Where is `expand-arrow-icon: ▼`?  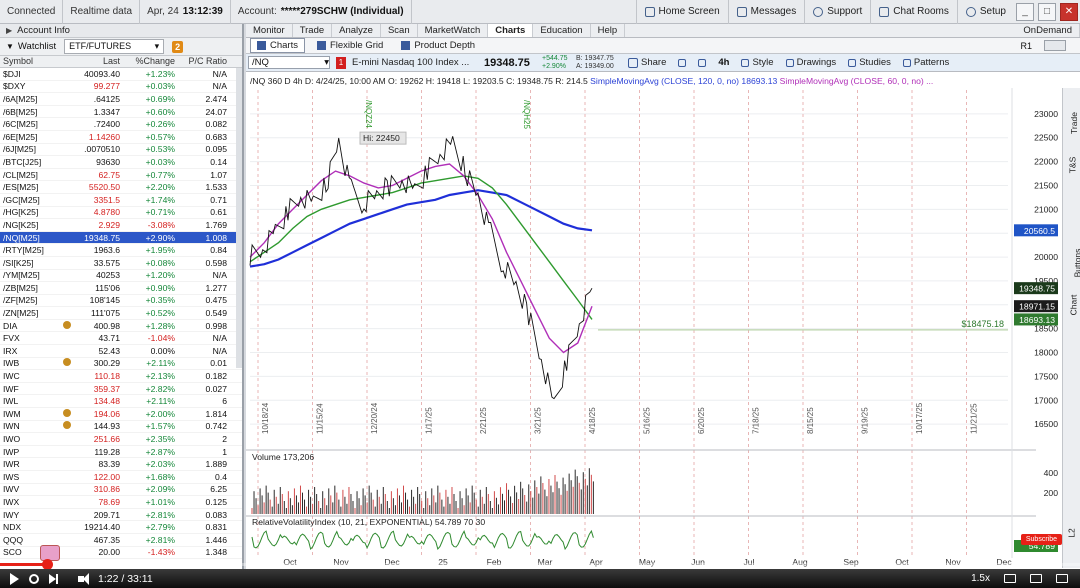
expand-arrow-icon: ▼ is located at coordinates (10, 46).